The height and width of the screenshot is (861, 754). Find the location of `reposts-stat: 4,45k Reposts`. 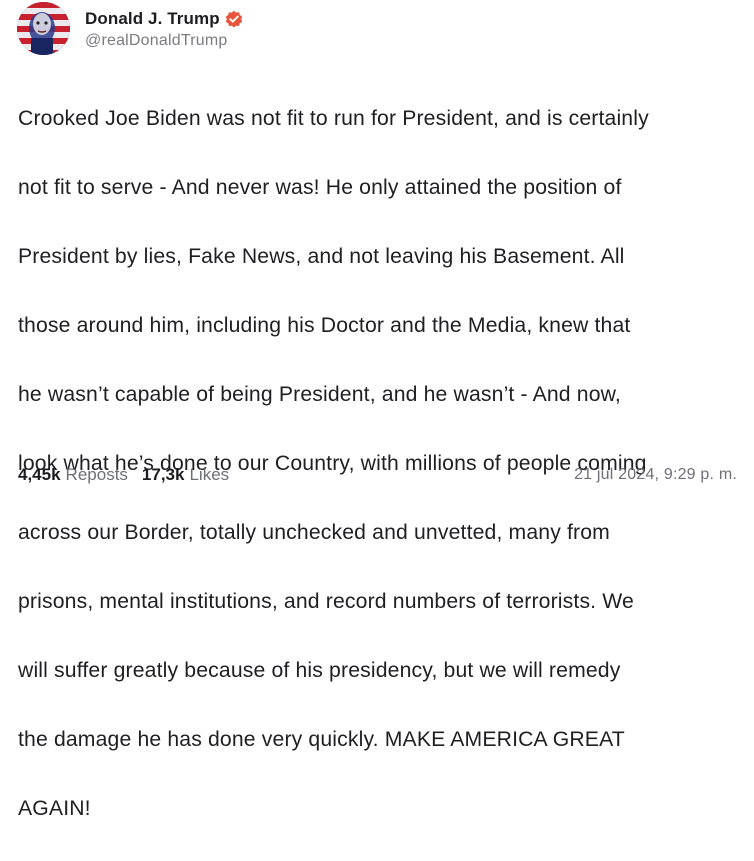

reposts-stat: 4,45k Reposts is located at coordinates (73, 475).